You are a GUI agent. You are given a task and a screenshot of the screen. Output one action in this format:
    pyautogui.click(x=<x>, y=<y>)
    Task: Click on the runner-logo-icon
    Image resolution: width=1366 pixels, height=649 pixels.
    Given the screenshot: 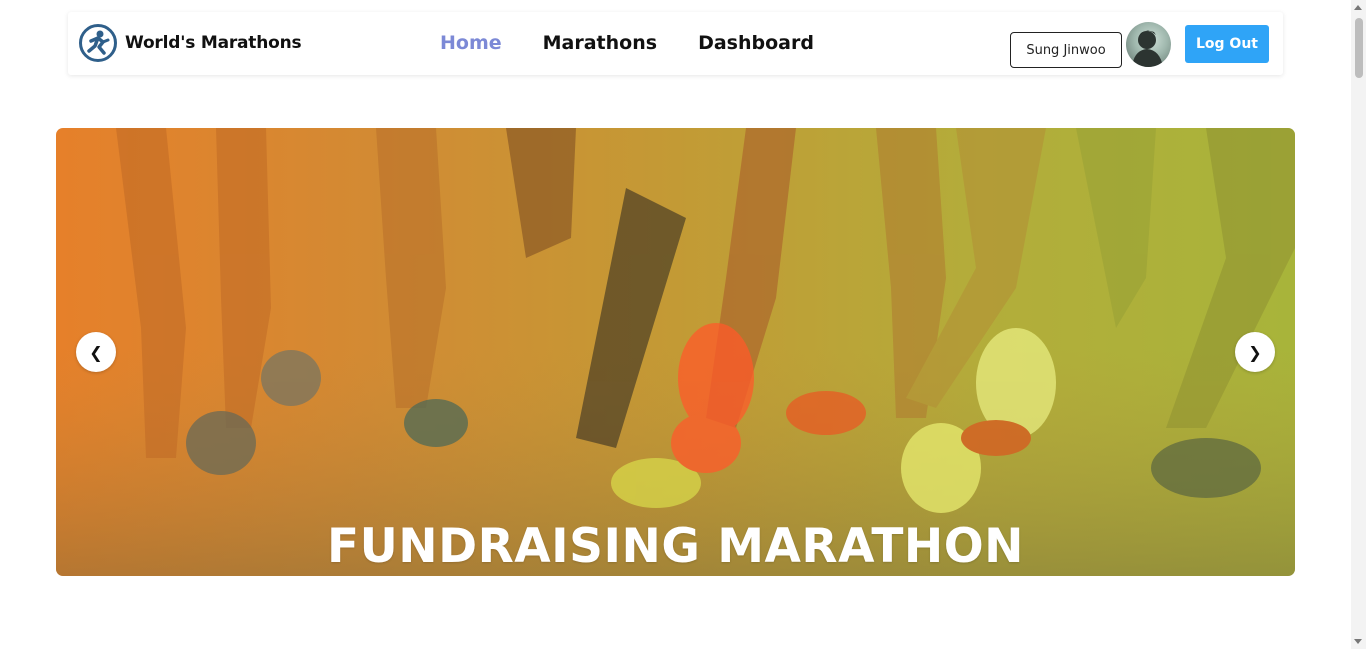 What is the action you would take?
    pyautogui.click(x=98, y=43)
    